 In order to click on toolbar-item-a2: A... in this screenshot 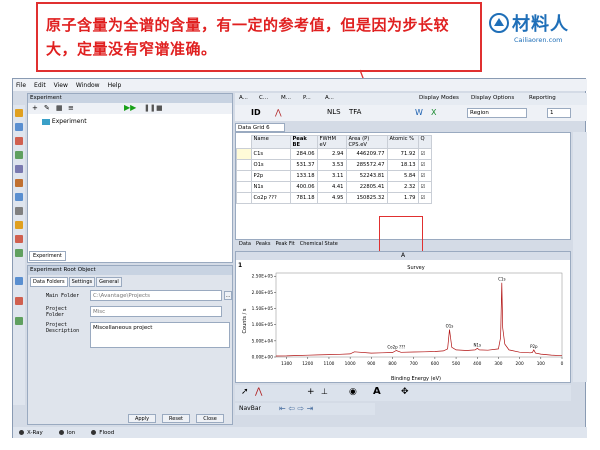, I will do `click(329, 98)`.